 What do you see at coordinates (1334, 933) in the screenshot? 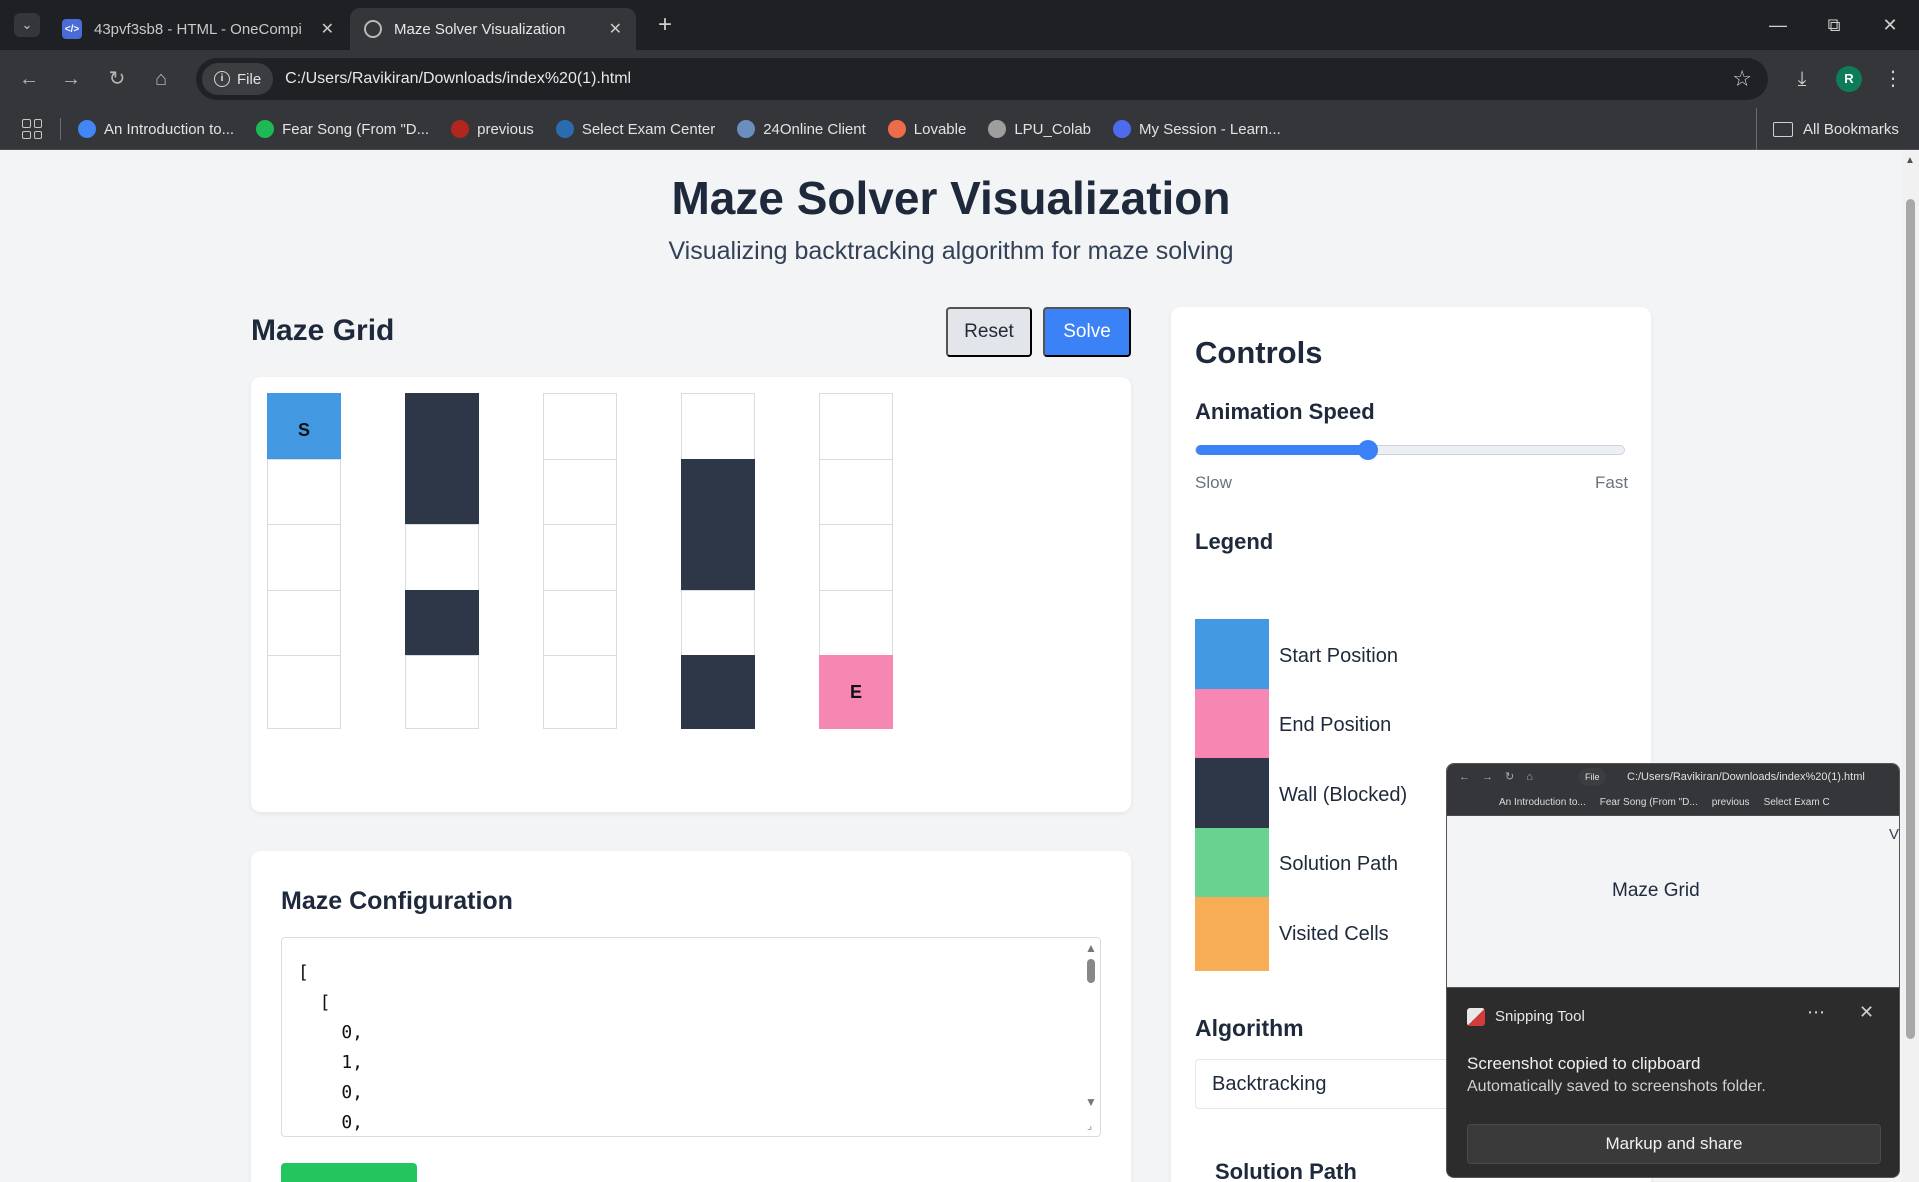
I see `legend-label: Visited Cells` at bounding box center [1334, 933].